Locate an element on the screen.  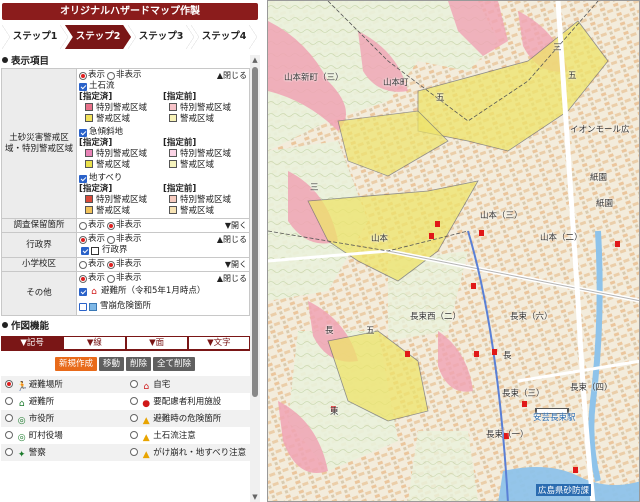
sediment-close-toggle: ▲閉じる is located at coordinates (232, 75).